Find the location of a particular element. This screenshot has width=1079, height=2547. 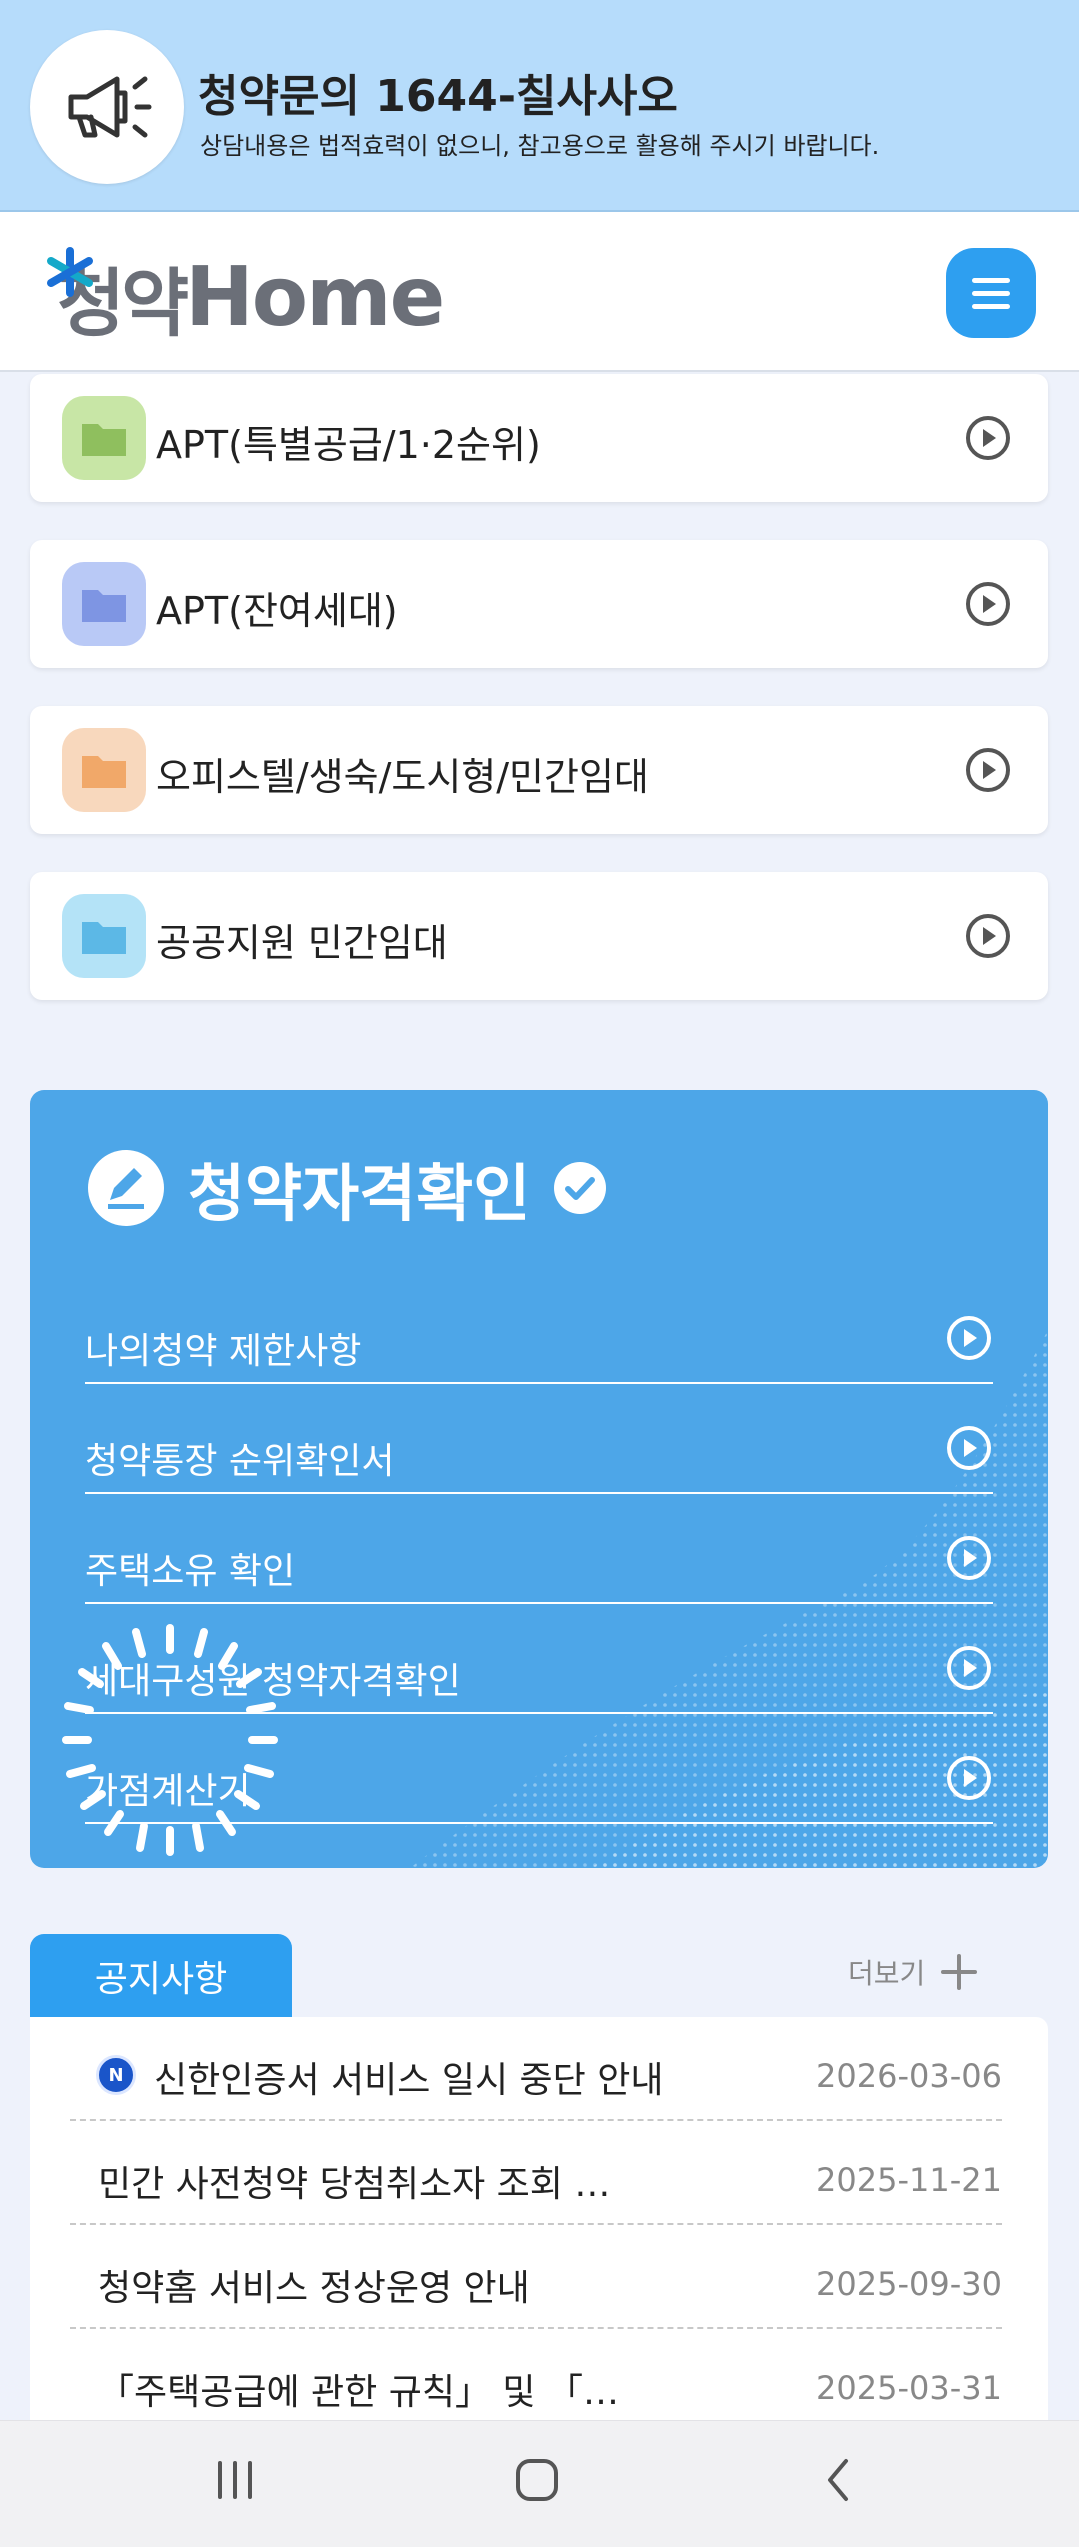

banner-title: 청약문의 1644-칠사사오 is located at coordinates (438, 96).